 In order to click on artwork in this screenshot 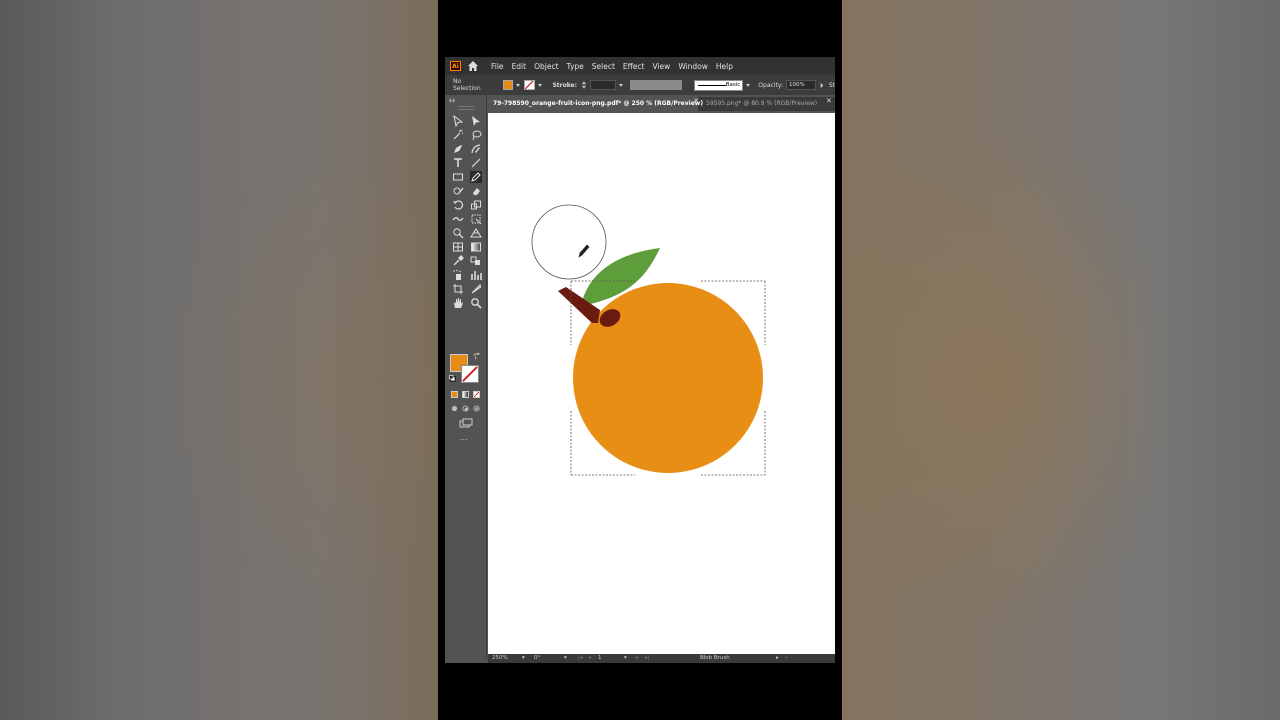, I will do `click(648, 340)`.